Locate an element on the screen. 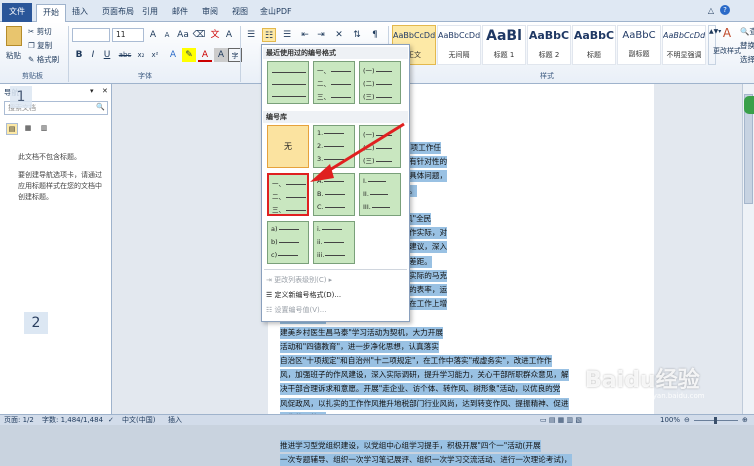  select-button: 选择 is located at coordinates (747, 59).